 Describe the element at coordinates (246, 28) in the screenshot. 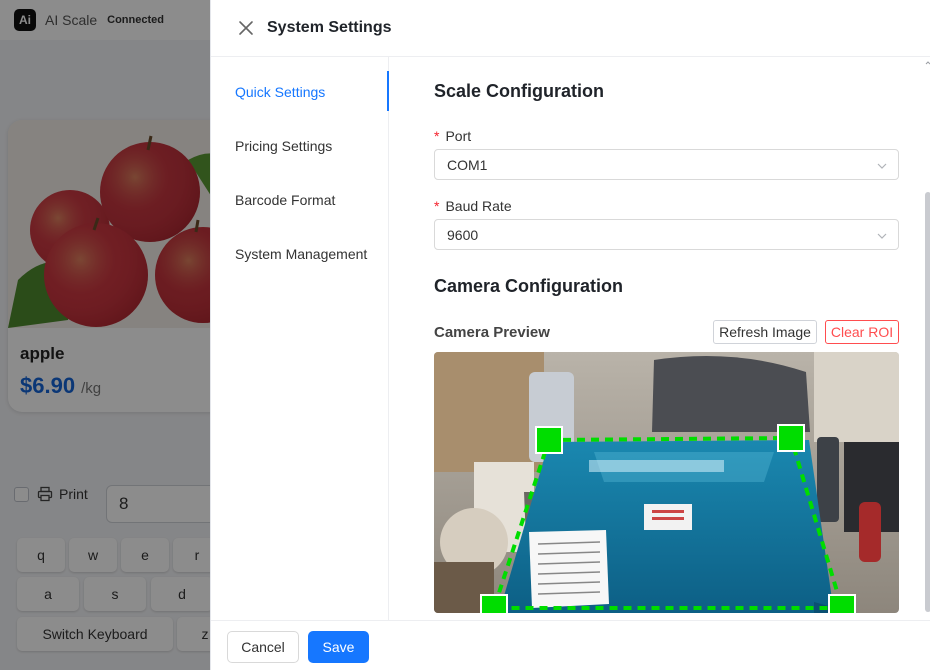

I see `close-icon` at that location.